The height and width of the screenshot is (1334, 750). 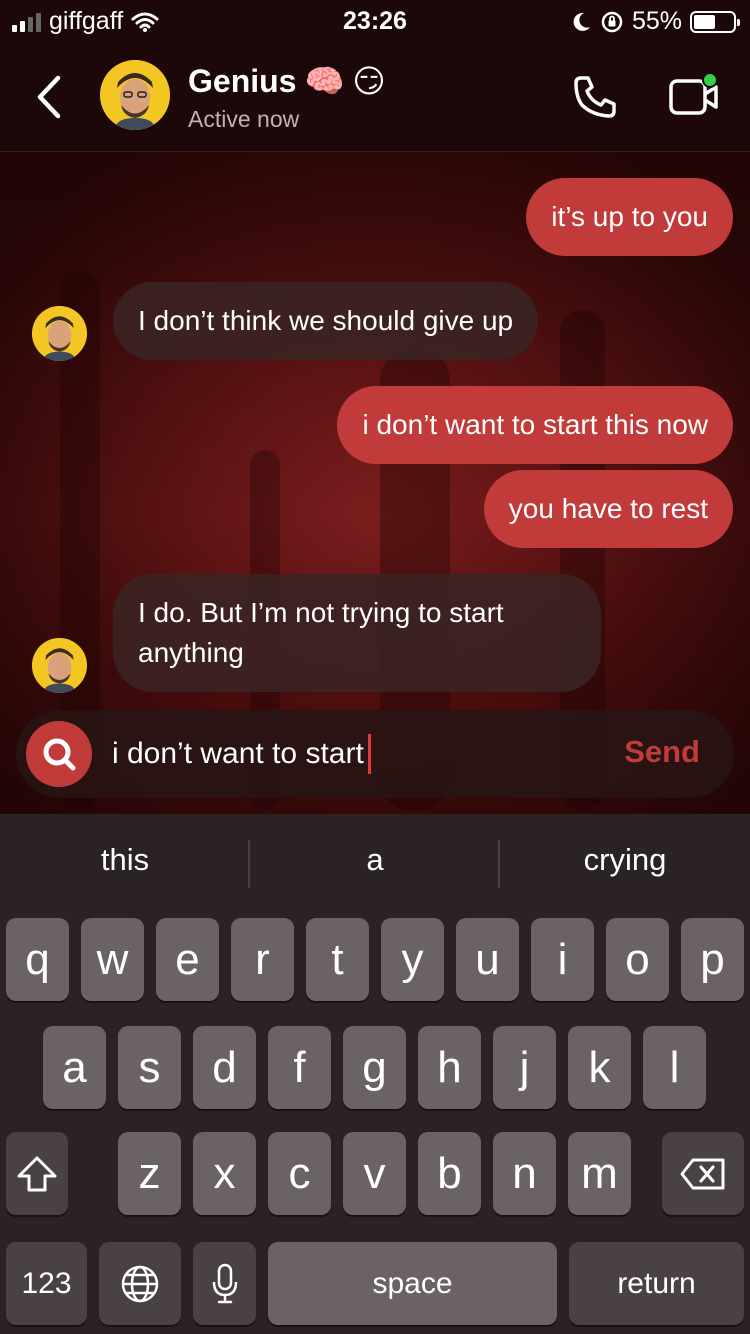 What do you see at coordinates (375, 754) in the screenshot?
I see `message-composer: i don’t want to start Send` at bounding box center [375, 754].